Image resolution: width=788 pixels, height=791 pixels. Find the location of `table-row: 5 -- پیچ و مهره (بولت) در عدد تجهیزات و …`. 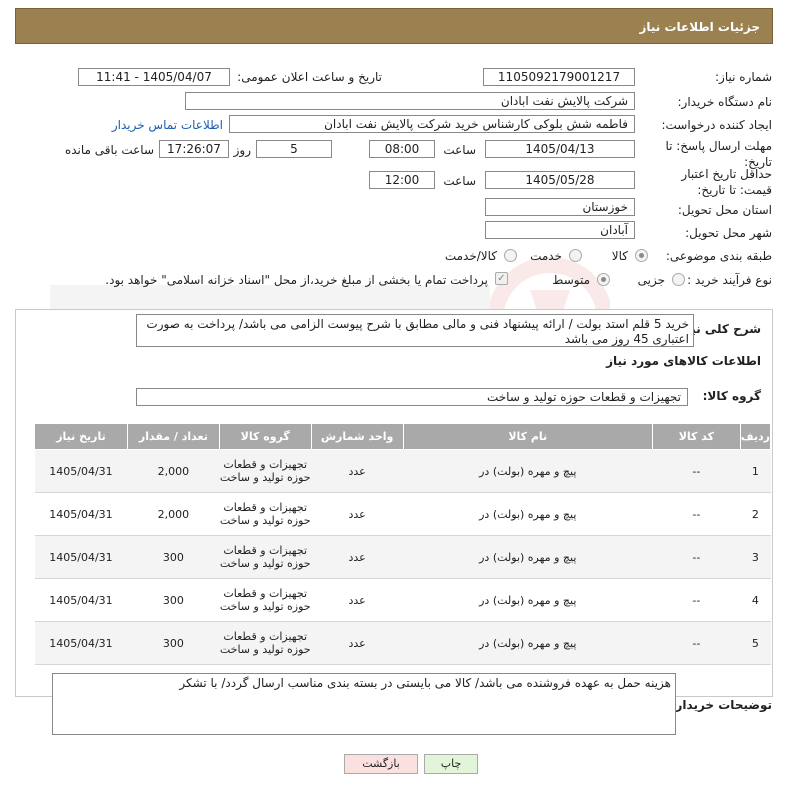

table-row: 5 -- پیچ و مهره (بولت) در عدد تجهیزات و … is located at coordinates (402, 643).